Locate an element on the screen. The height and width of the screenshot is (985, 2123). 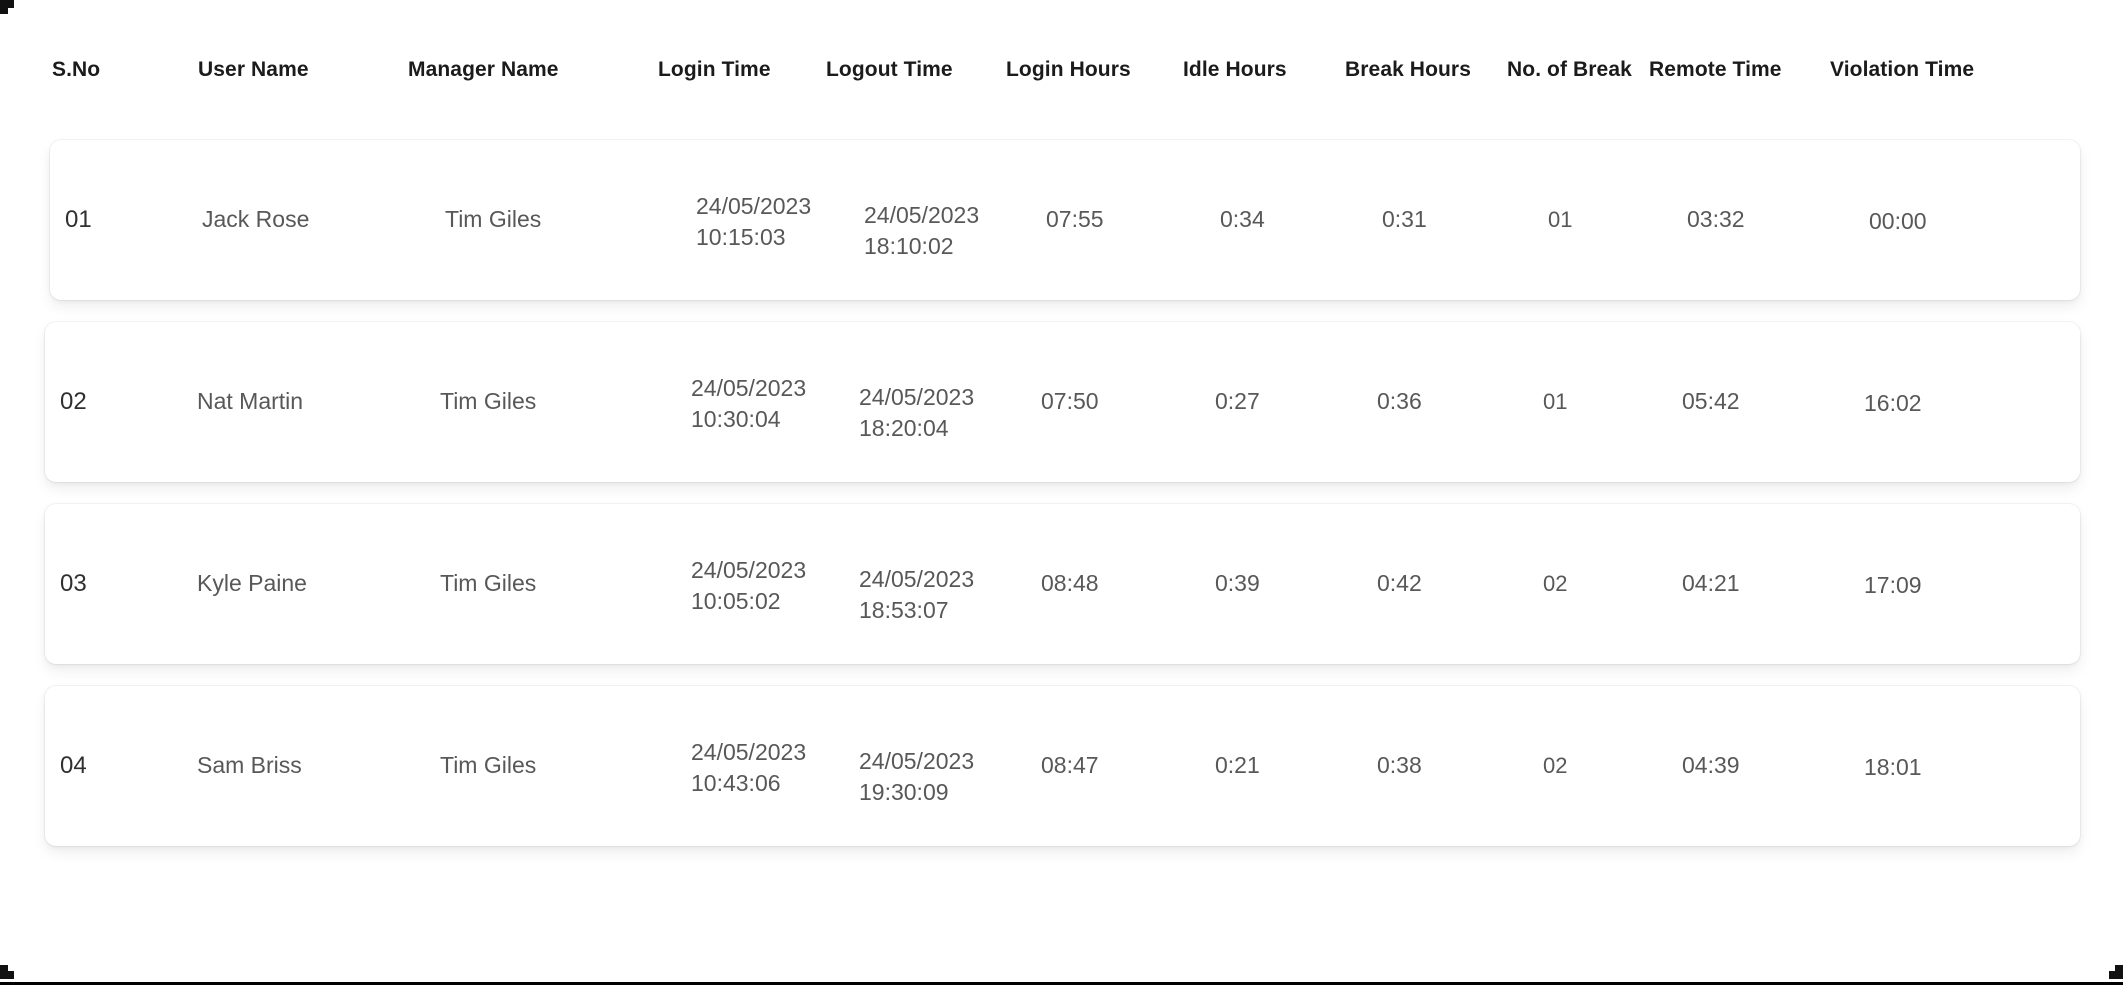
crop-corner-bottom-right-icon is located at coordinates (2116, 972).